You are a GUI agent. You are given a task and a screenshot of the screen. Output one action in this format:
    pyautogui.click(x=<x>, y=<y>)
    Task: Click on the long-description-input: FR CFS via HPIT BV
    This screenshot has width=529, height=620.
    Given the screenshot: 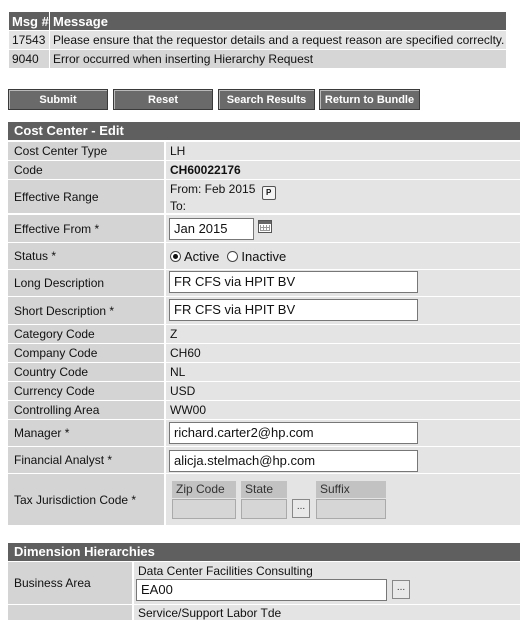 What is the action you would take?
    pyautogui.click(x=293, y=282)
    